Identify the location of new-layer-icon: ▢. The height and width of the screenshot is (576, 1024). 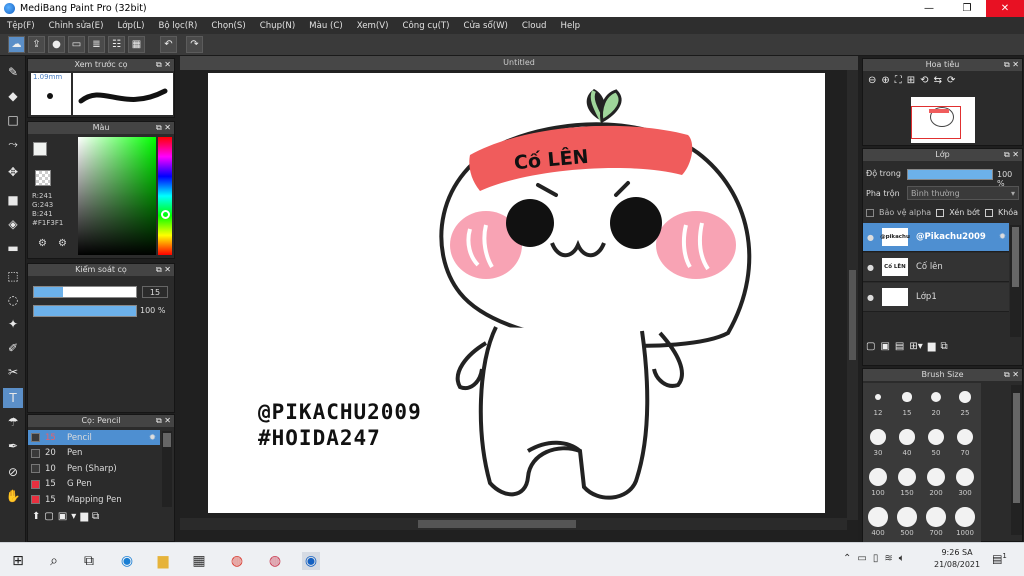
(870, 351).